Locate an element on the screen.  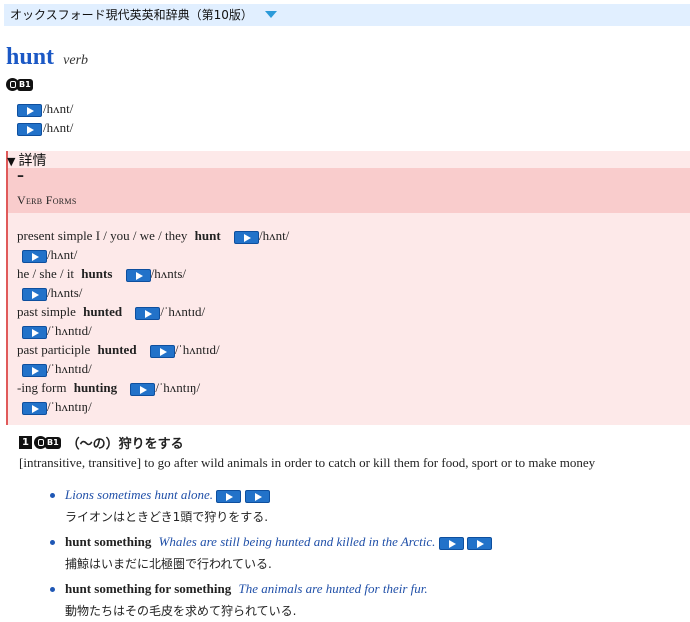
verb-form-row: -ing form hunting /ˈhʌntɪŋ/ is located at coordinates (108, 388).